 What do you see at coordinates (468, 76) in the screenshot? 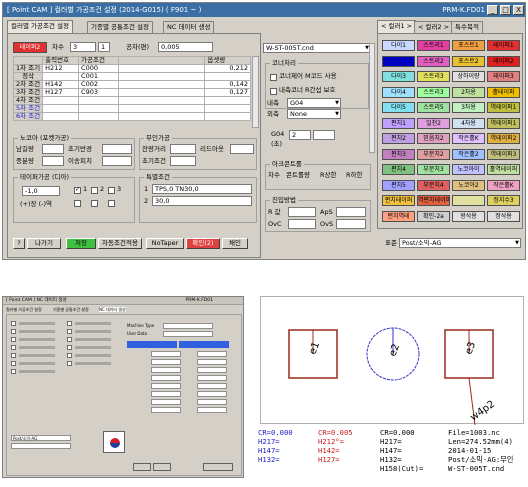
I see `color-button: 상하이량` at bounding box center [468, 76].